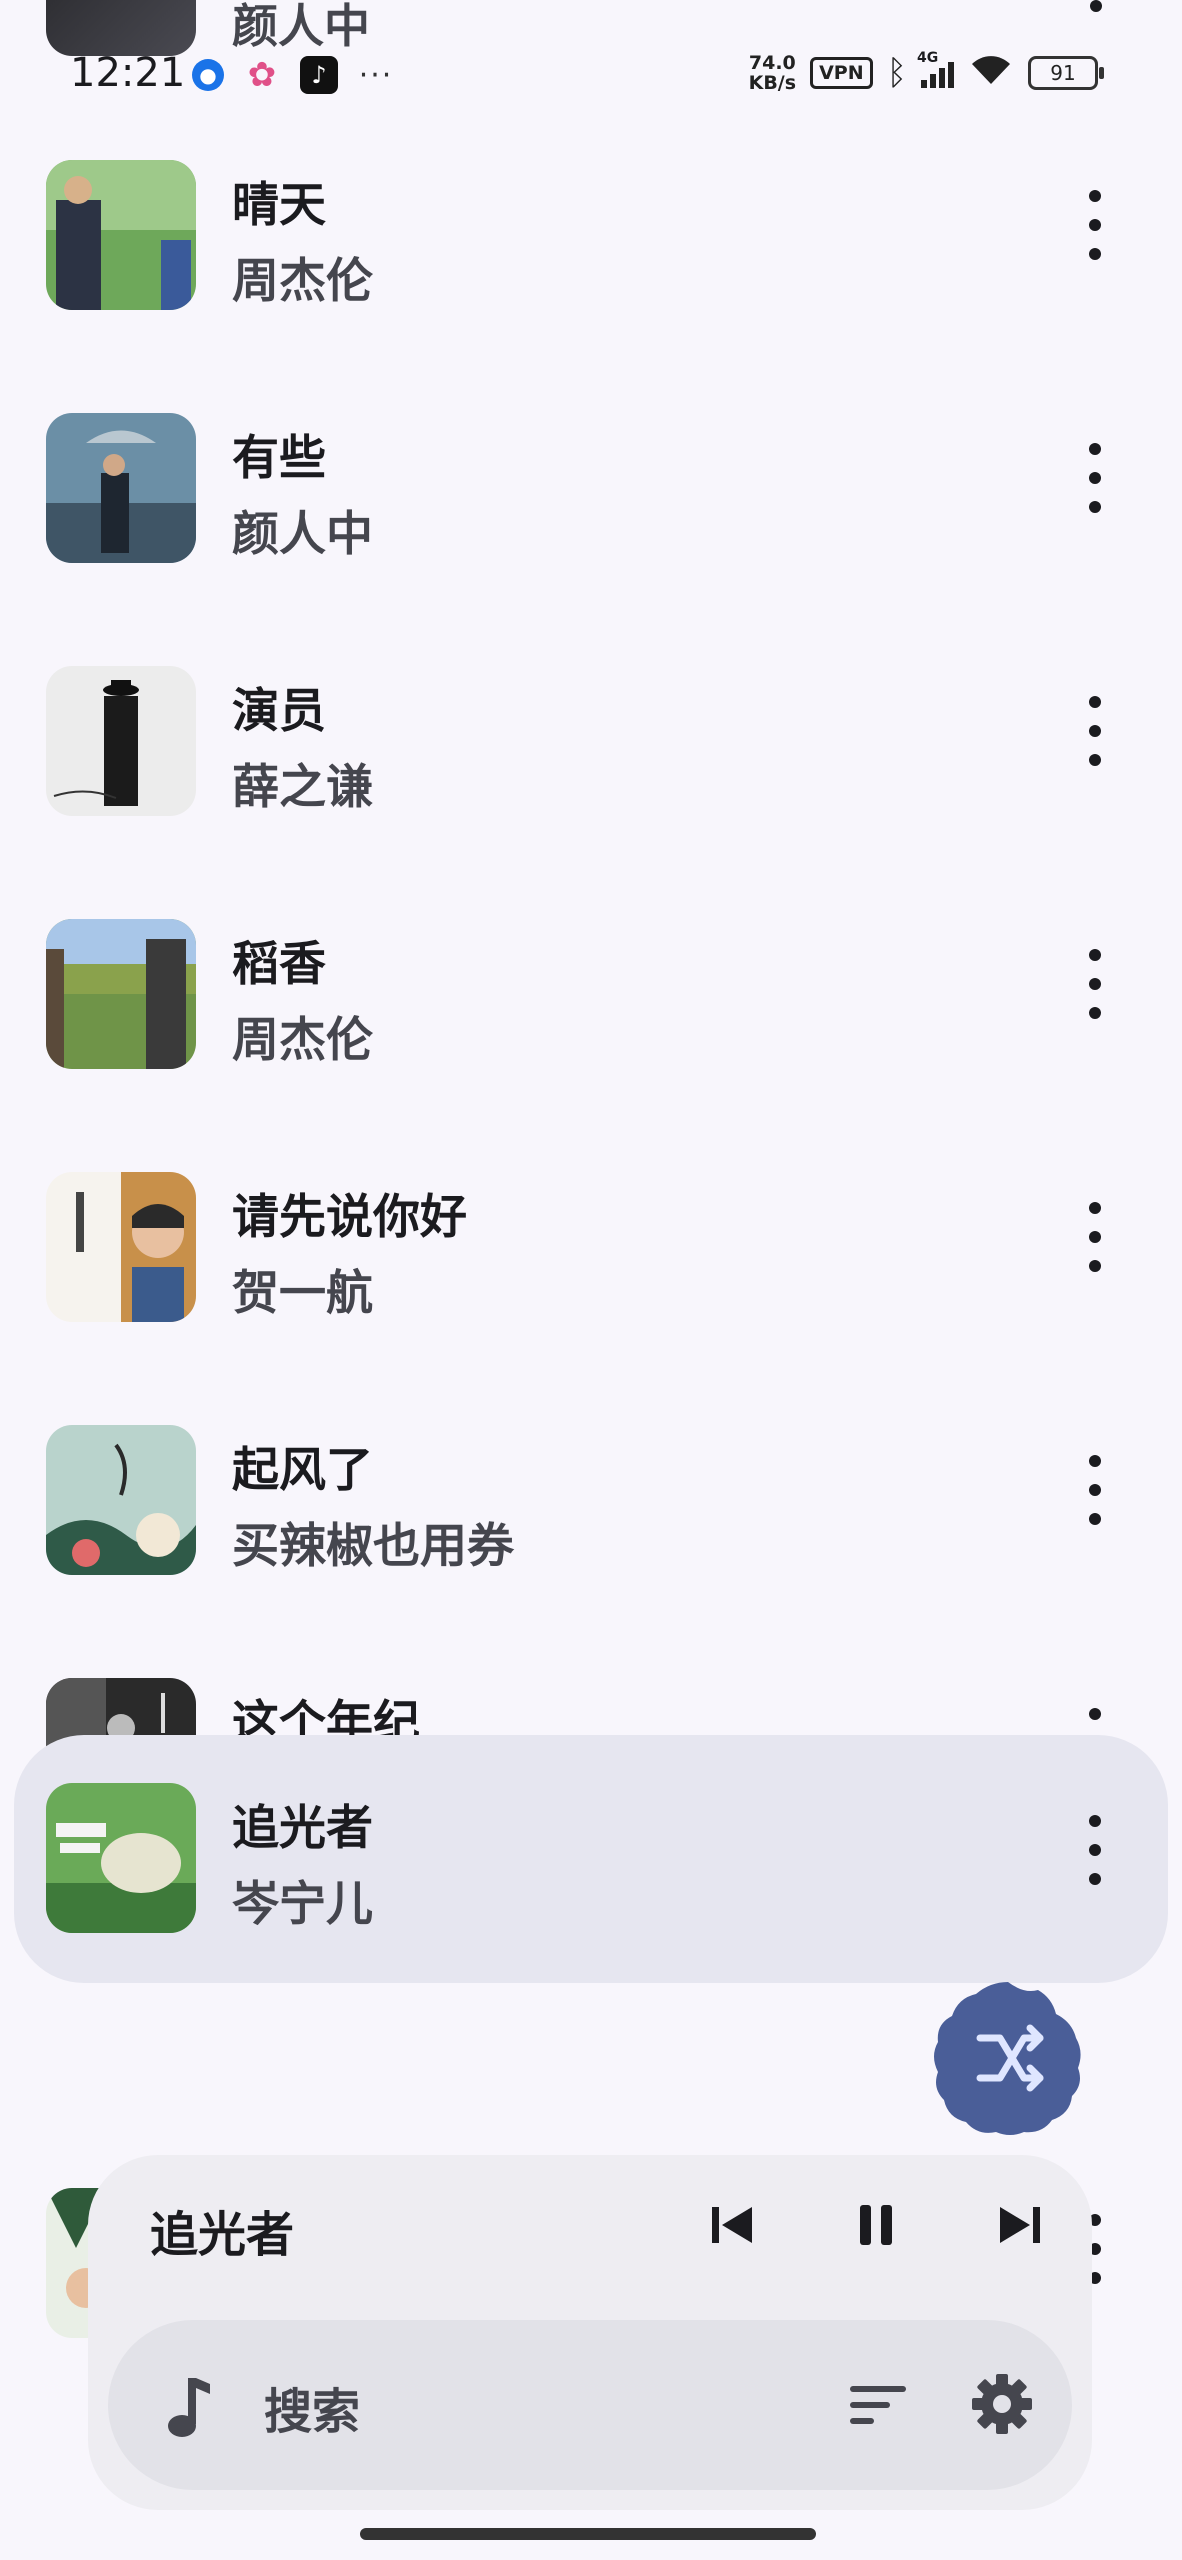  I want to click on tiktok-notification-icon: ♪, so click(319, 75).